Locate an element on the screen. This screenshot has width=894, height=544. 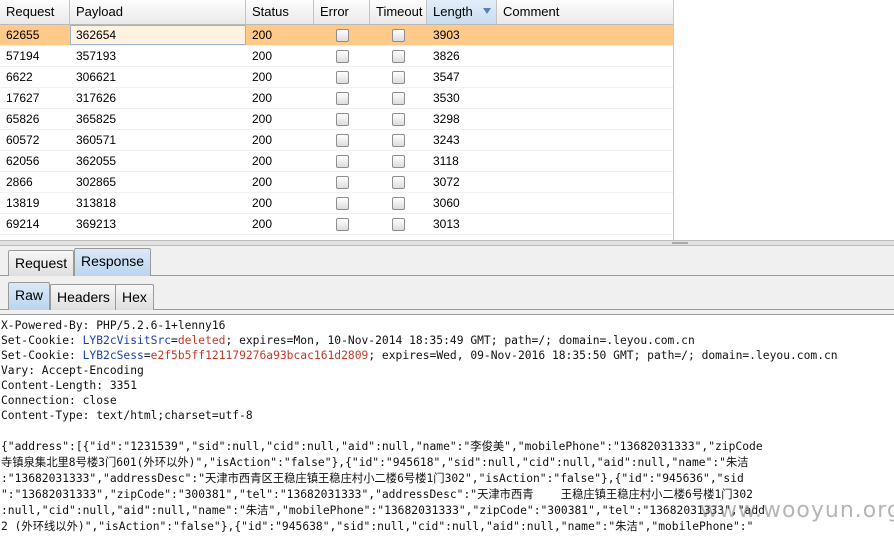
tab-hex: Hex is located at coordinates (134, 297).